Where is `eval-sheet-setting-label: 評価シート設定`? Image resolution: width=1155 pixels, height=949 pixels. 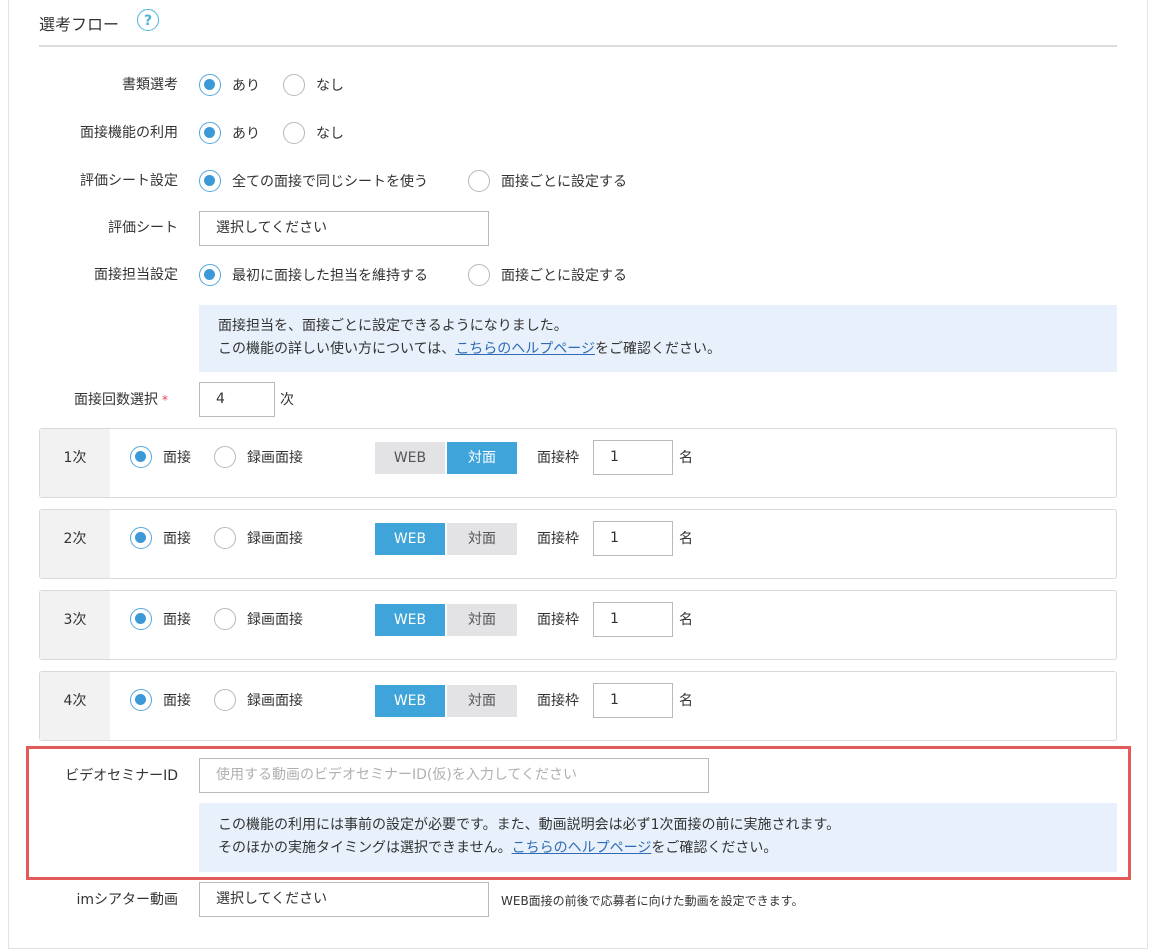
eval-sheet-setting-label: 評価シート設定 is located at coordinates (129, 181).